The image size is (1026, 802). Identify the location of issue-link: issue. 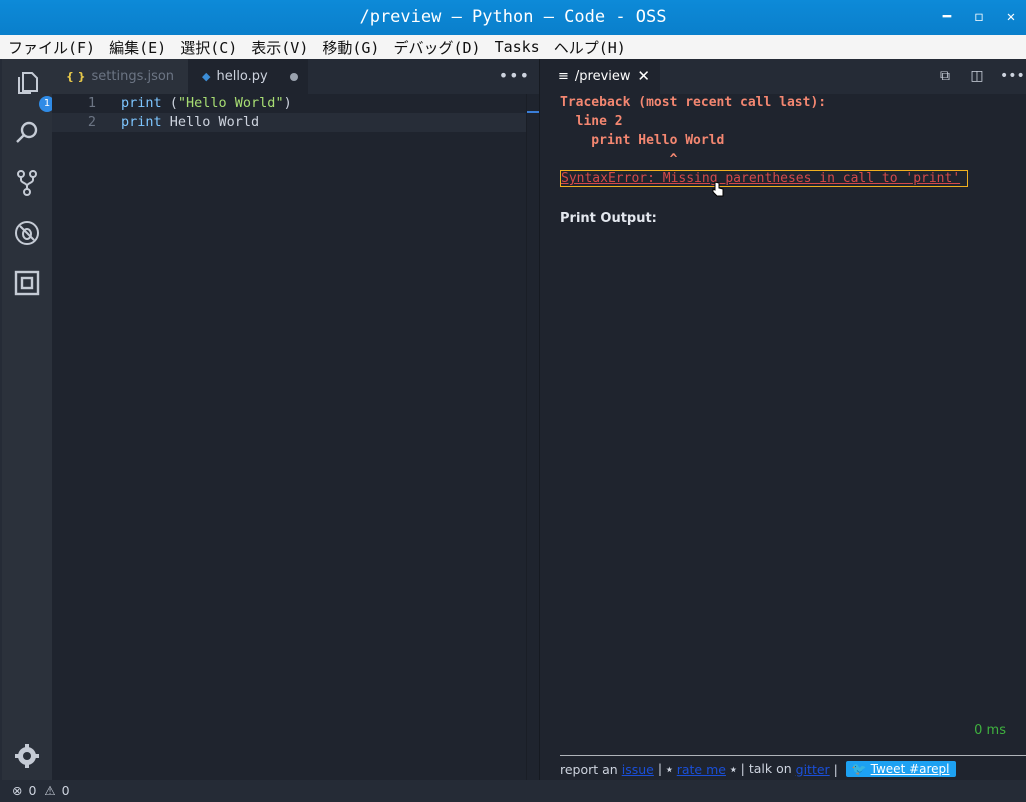
(638, 769).